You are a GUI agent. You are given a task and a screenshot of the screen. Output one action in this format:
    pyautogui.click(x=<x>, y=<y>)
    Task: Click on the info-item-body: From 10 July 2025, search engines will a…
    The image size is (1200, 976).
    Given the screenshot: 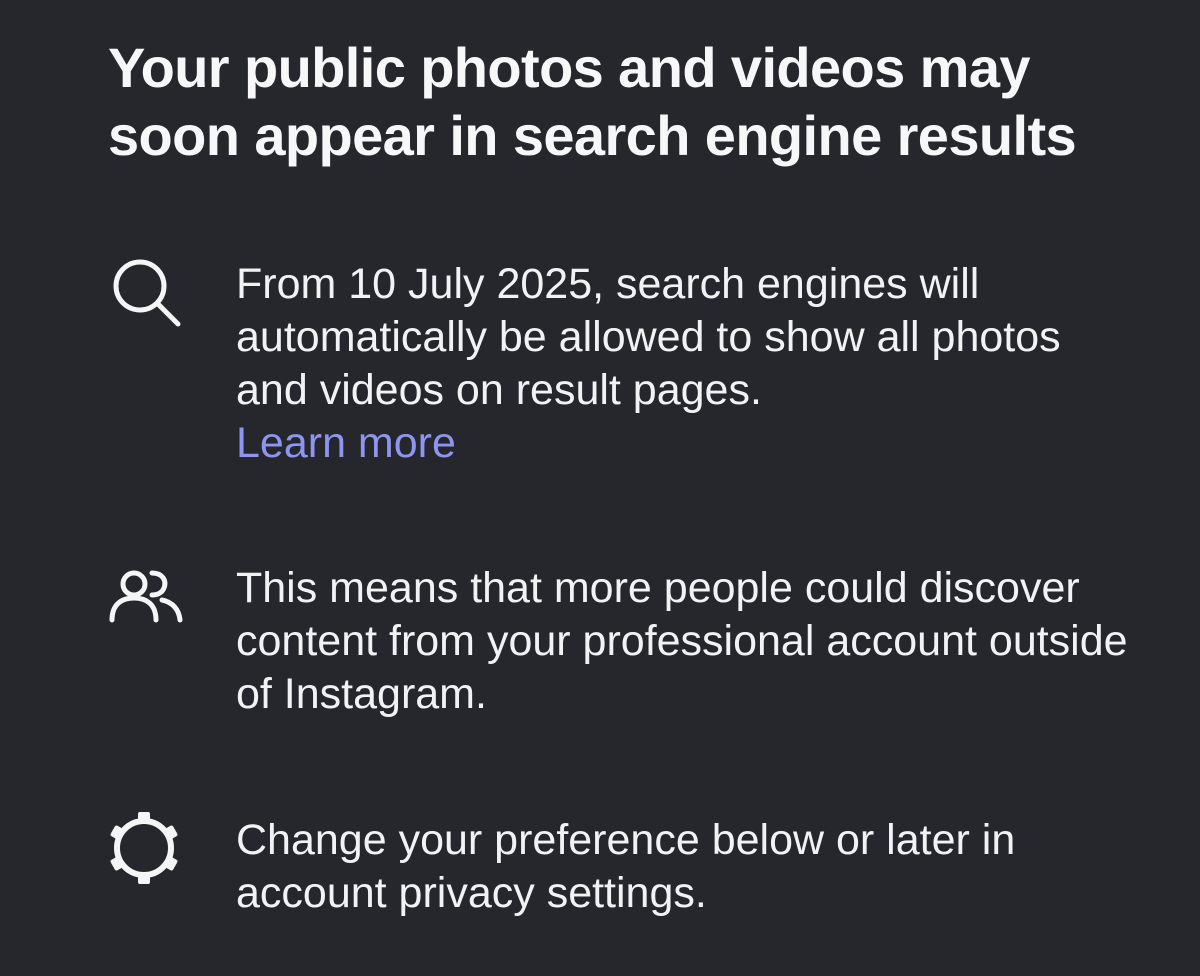 What is the action you would take?
    pyautogui.click(x=648, y=337)
    